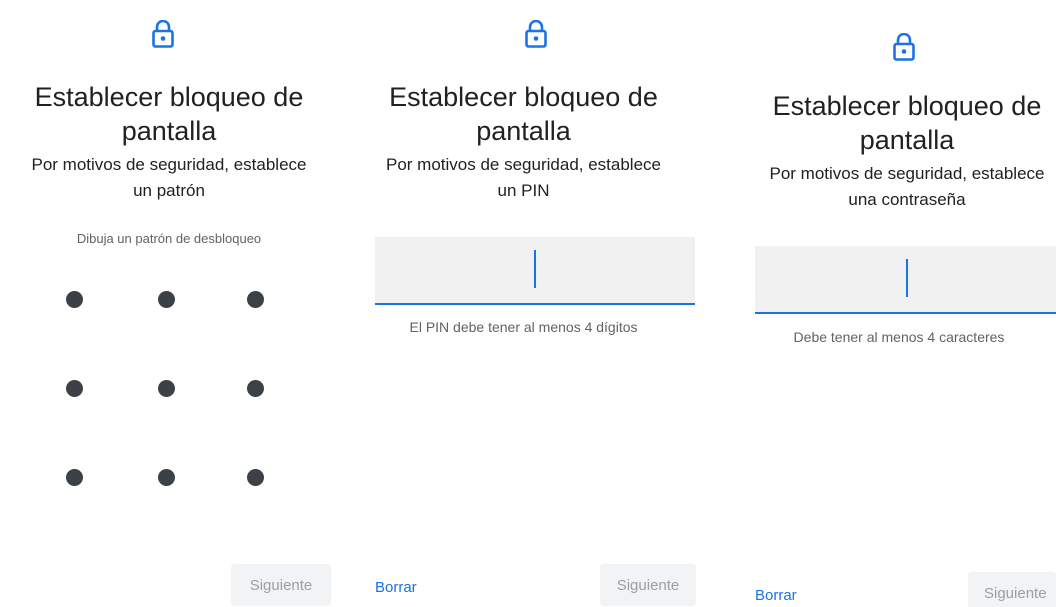 The image size is (1056, 607). What do you see at coordinates (907, 199) in the screenshot?
I see `subtitle-line-2: una contraseña` at bounding box center [907, 199].